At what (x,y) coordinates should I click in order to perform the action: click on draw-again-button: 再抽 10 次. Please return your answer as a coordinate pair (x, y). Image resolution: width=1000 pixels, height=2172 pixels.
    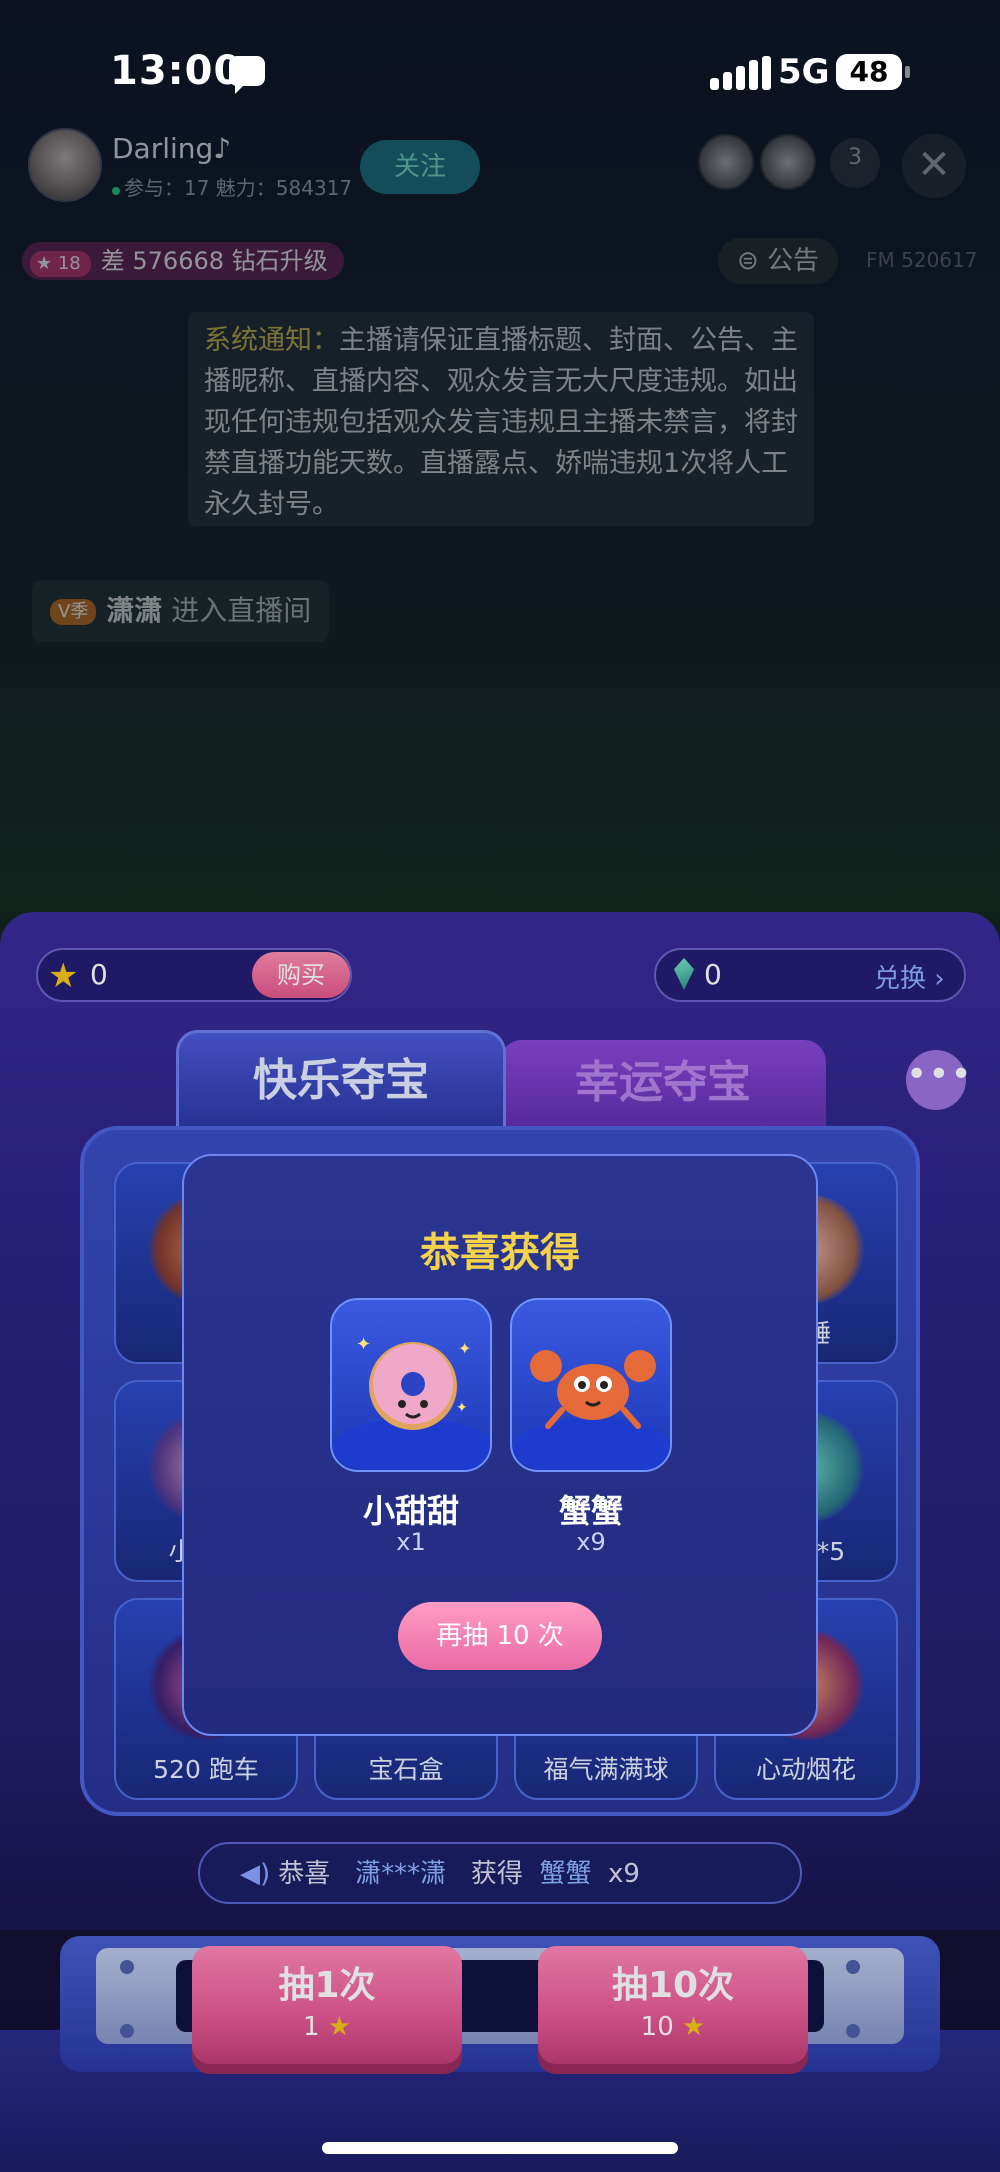
    Looking at the image, I should click on (500, 1636).